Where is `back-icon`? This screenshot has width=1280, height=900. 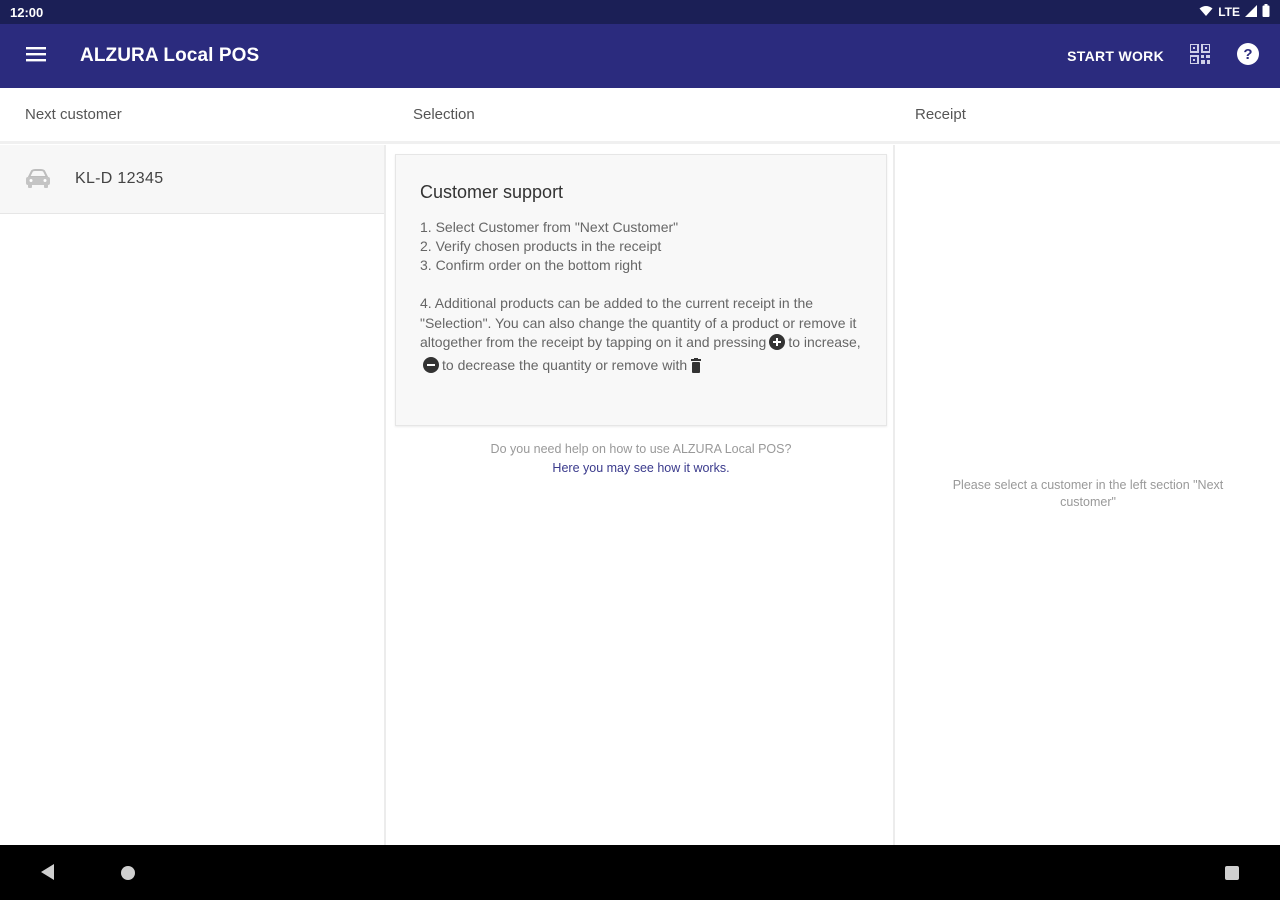
back-icon is located at coordinates (48, 874).